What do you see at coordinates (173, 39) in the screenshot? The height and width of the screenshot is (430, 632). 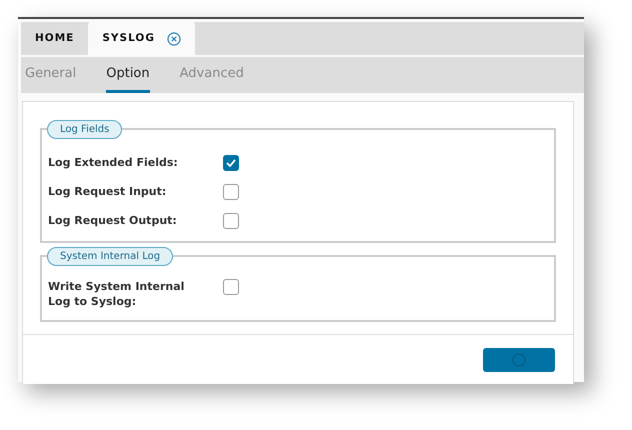 I see `close-icon` at bounding box center [173, 39].